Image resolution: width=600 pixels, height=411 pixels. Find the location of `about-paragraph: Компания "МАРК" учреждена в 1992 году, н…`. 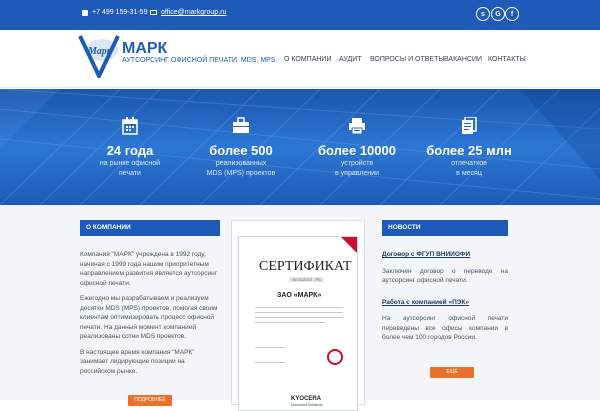

about-paragraph: Компания "МАРК" учреждена в 1992 году, н… is located at coordinates (149, 269).